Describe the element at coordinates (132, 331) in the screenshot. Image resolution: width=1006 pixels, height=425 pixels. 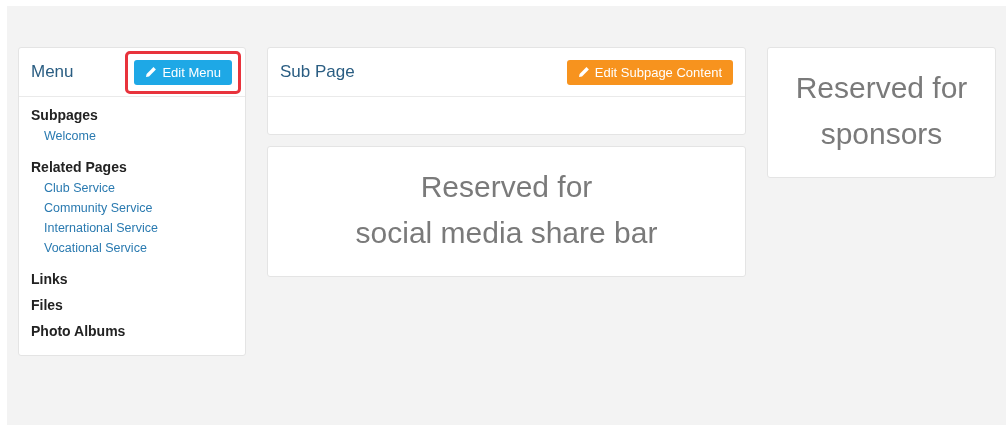
I see `menu-section-title: Photo Albums` at that location.